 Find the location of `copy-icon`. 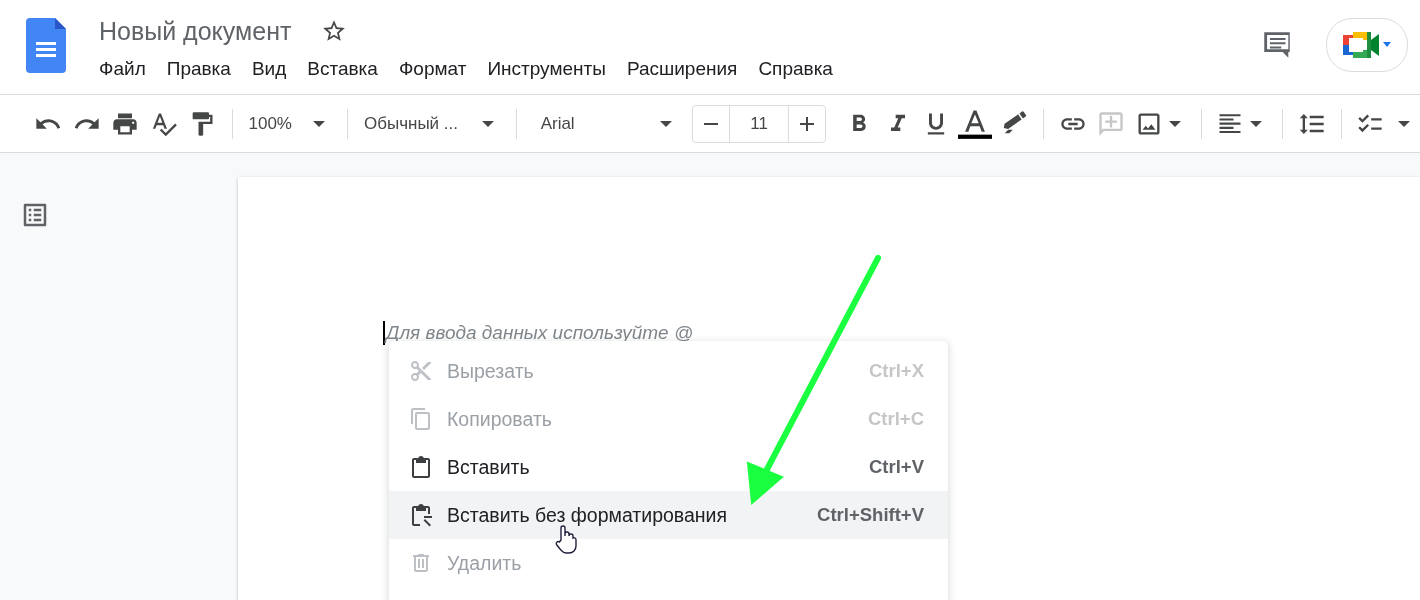

copy-icon is located at coordinates (421, 419).